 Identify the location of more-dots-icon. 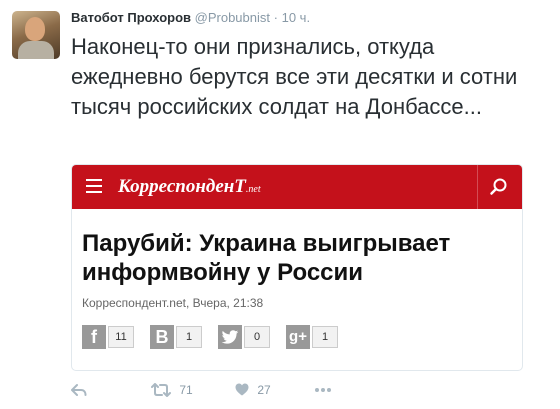
(323, 389).